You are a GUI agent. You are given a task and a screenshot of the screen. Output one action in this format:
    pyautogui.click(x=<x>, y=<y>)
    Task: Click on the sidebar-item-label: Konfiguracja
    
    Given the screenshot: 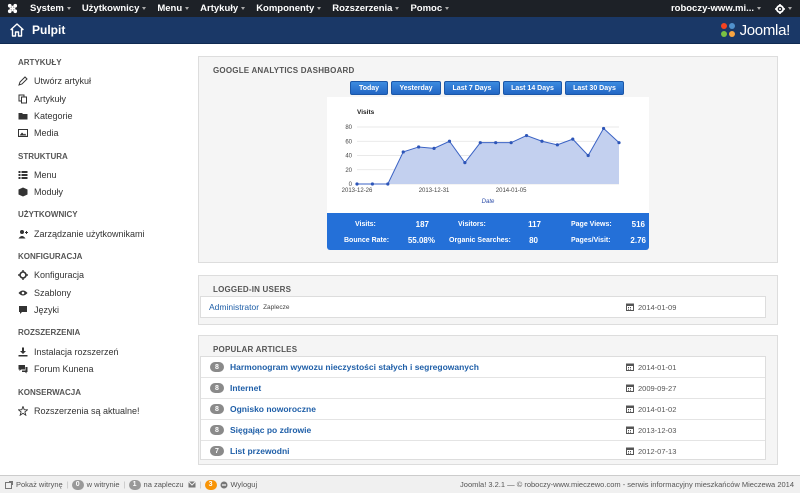 What is the action you would take?
    pyautogui.click(x=59, y=275)
    